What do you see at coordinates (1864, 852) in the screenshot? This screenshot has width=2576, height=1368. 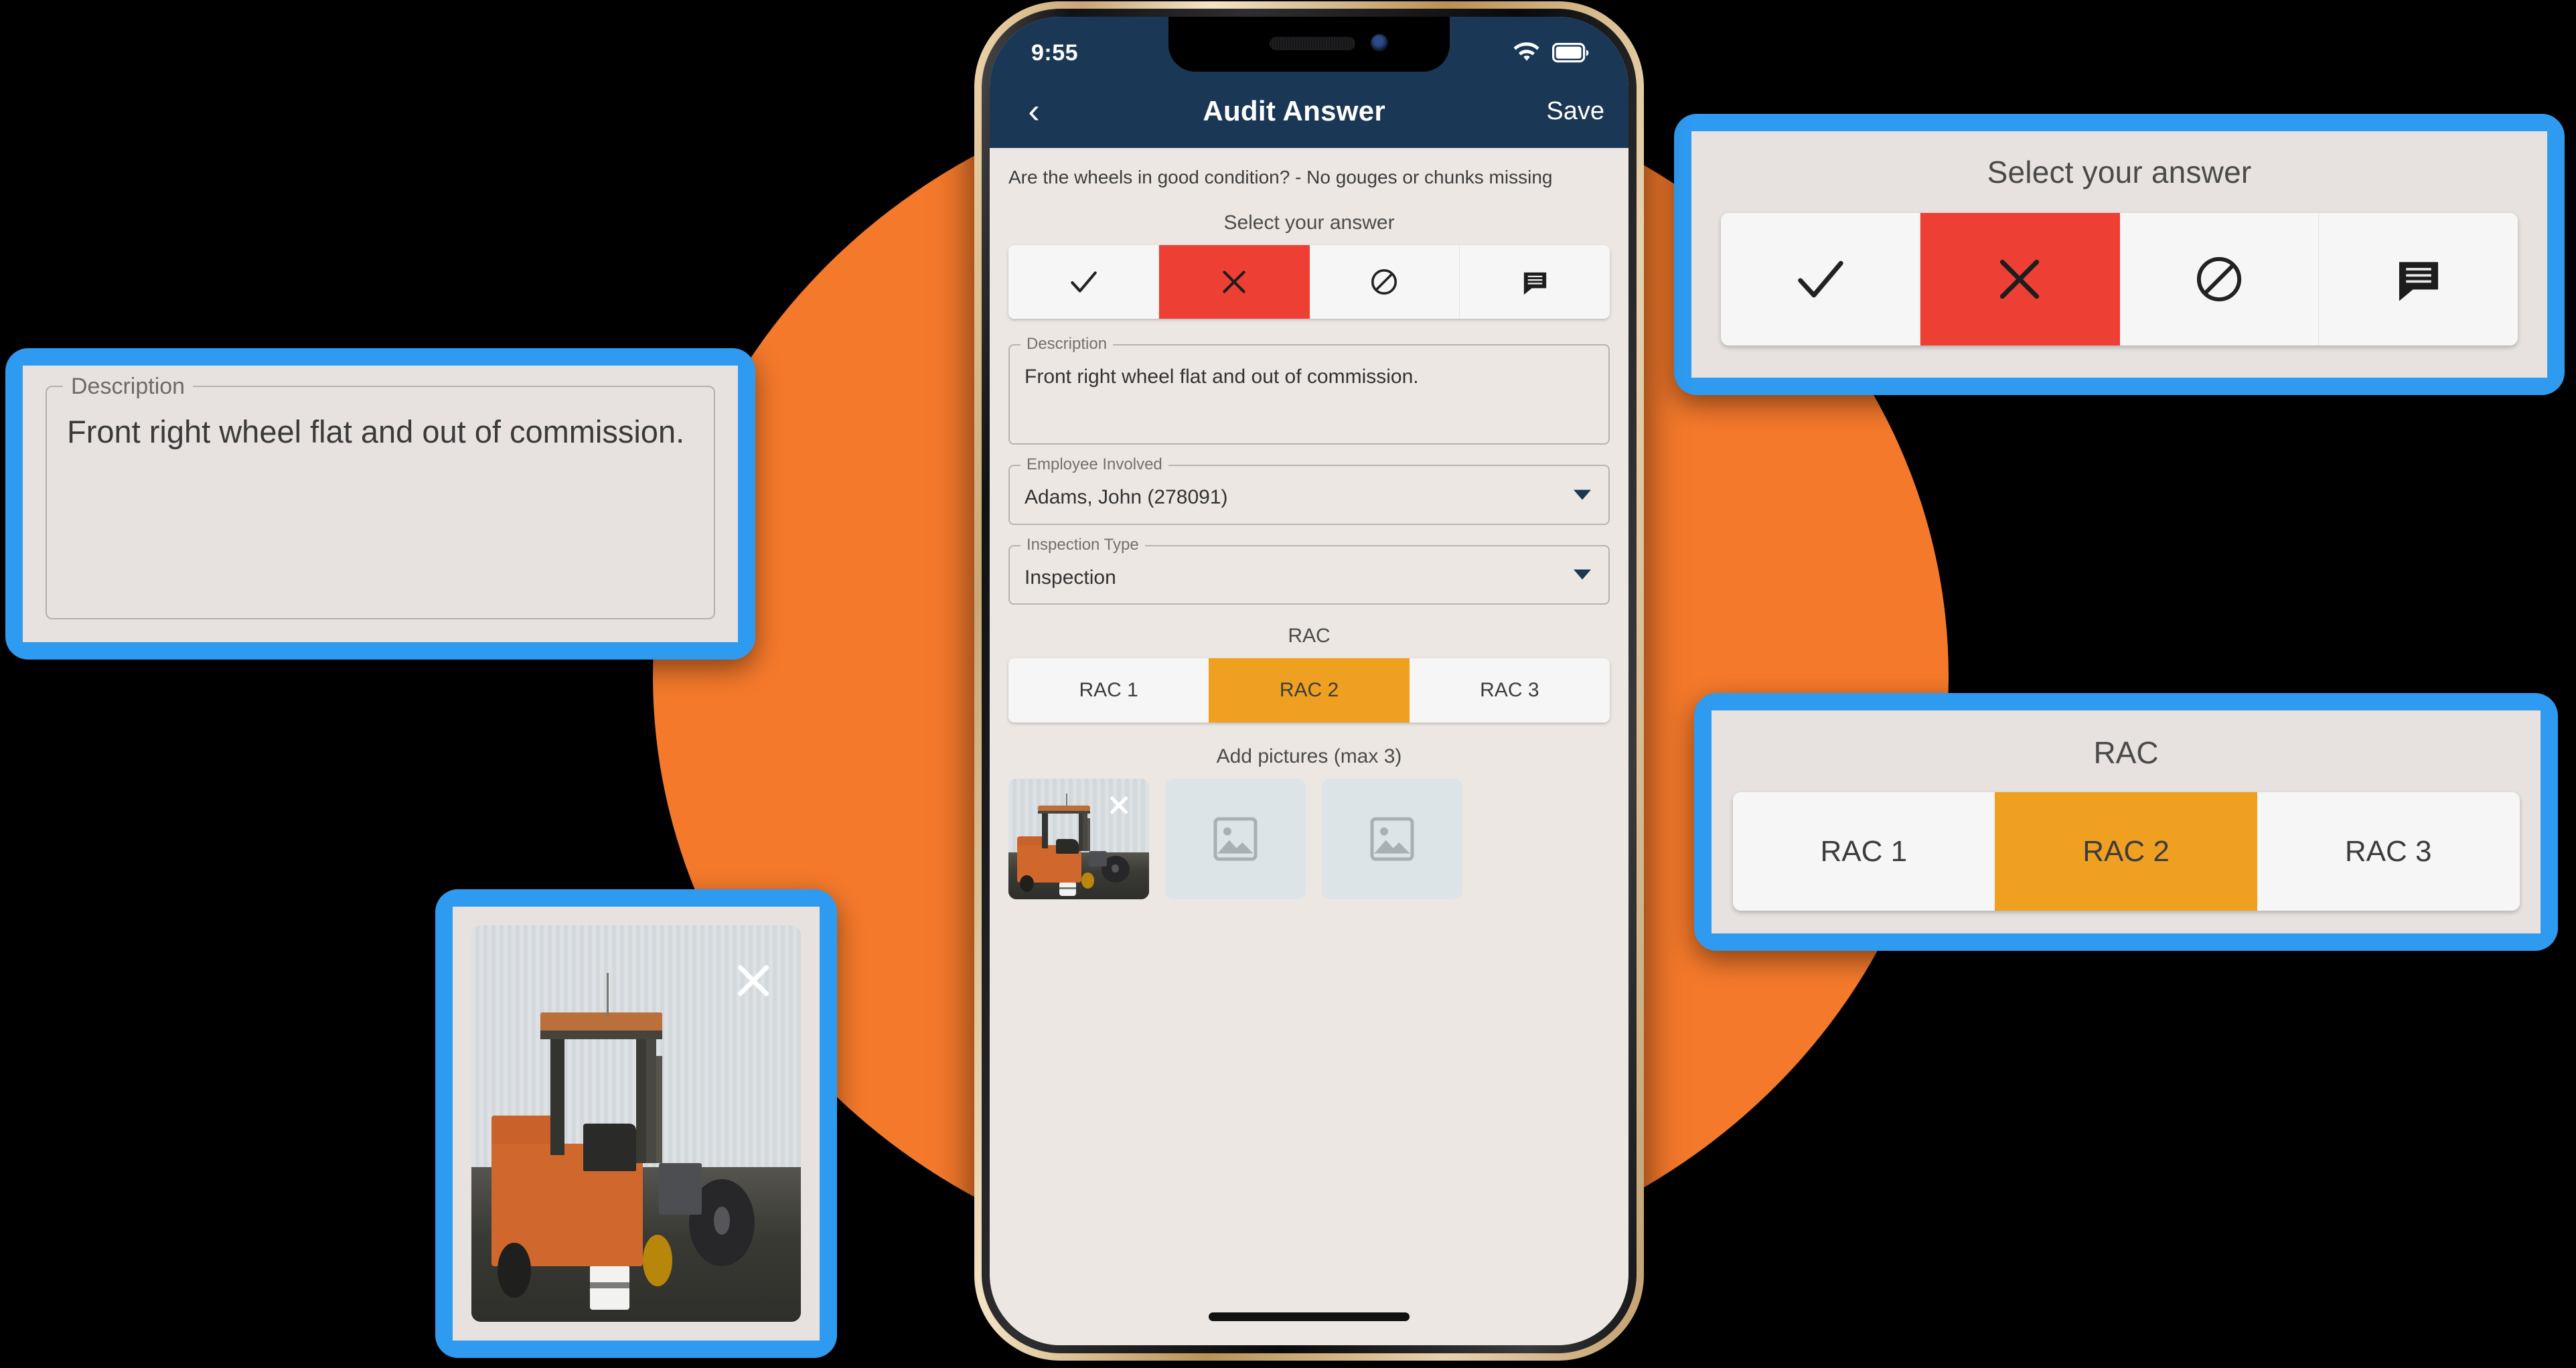 I see `callout-rac-option-1: RAC 1` at bounding box center [1864, 852].